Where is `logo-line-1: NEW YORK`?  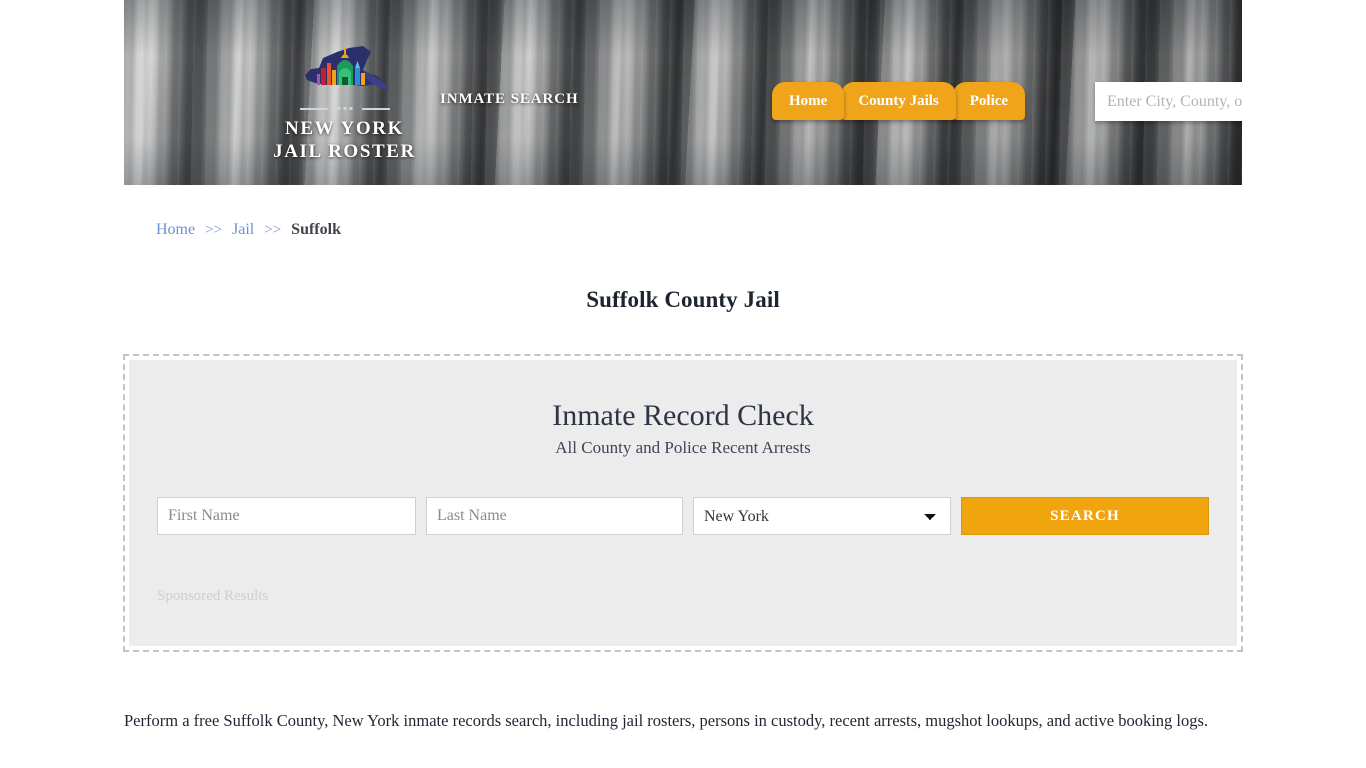 logo-line-1: NEW YORK is located at coordinates (344, 128).